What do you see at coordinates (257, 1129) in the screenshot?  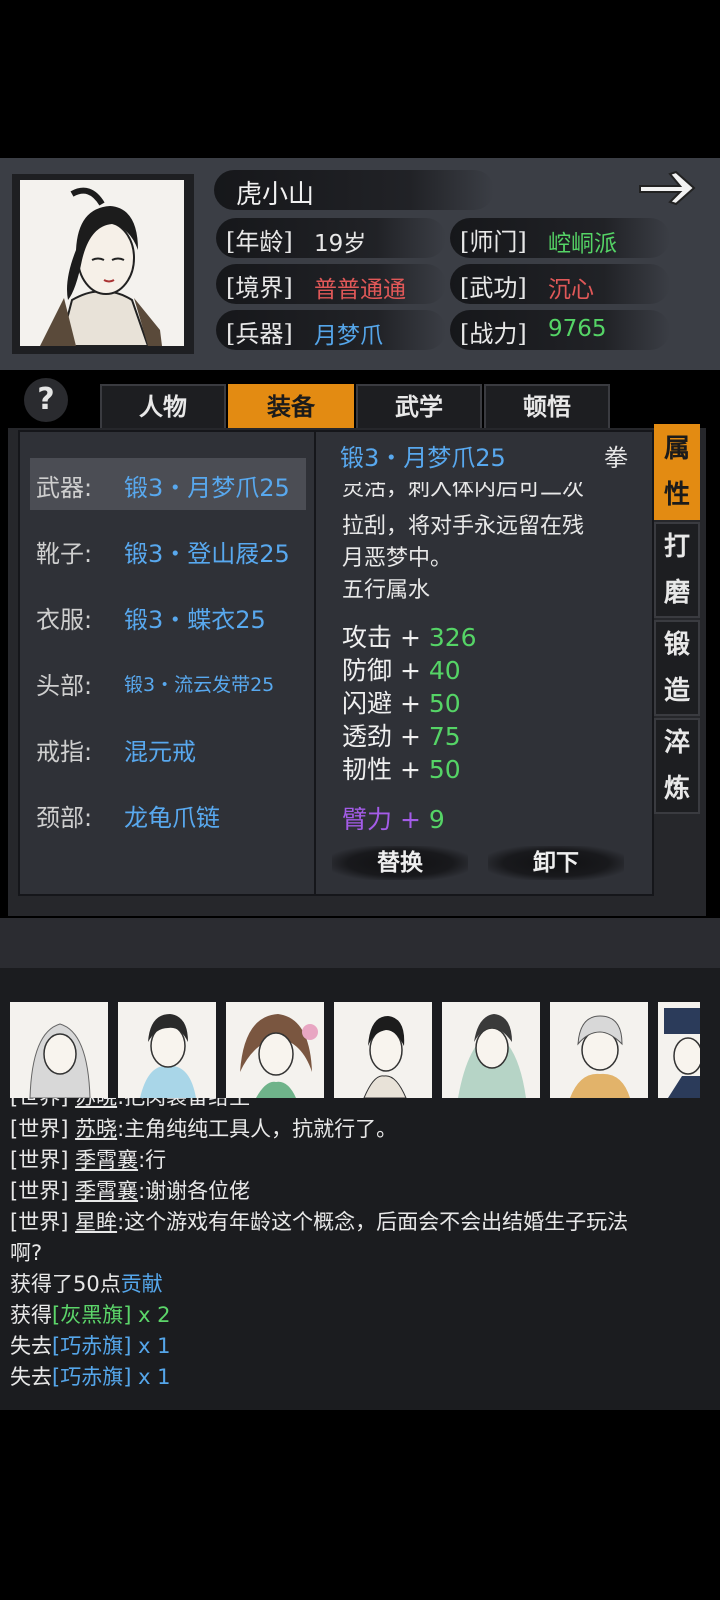 I see `chat-text: :主角纯纯工具人，抗就行了。` at bounding box center [257, 1129].